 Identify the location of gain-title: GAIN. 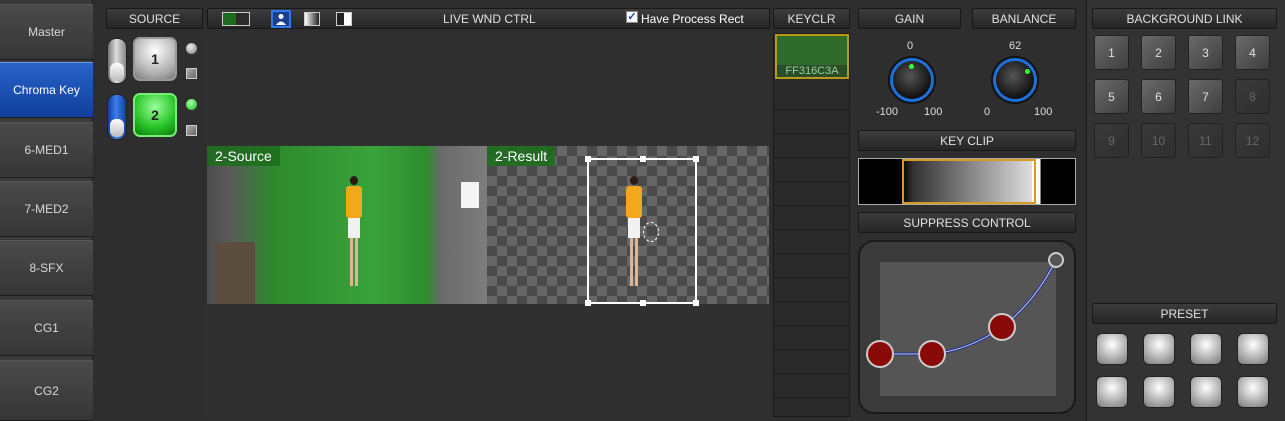
(909, 18).